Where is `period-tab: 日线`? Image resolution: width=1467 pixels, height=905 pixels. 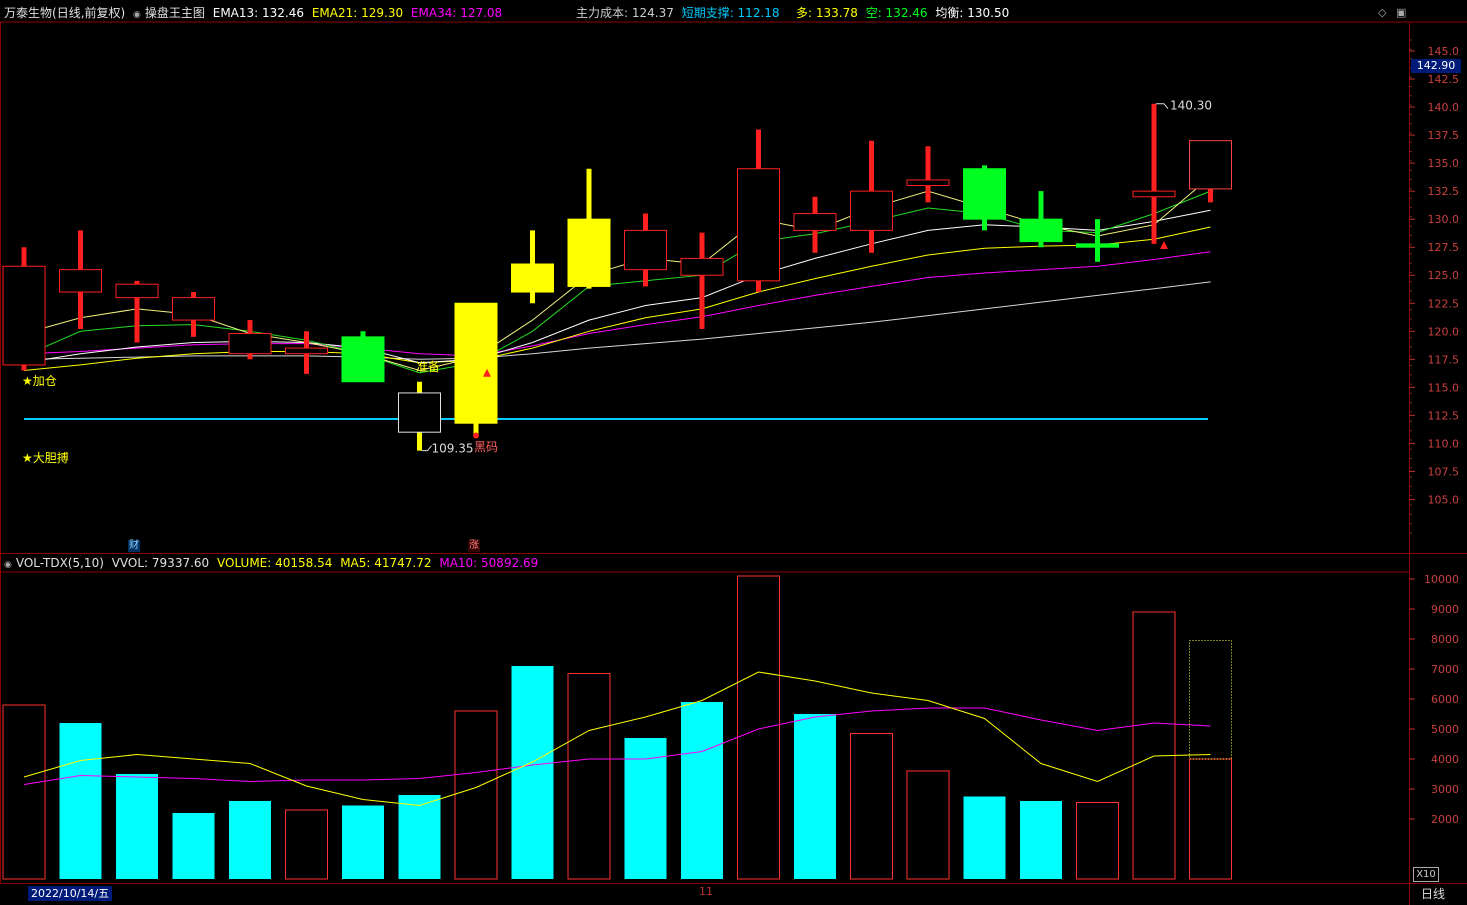 period-tab: 日线 is located at coordinates (1433, 894).